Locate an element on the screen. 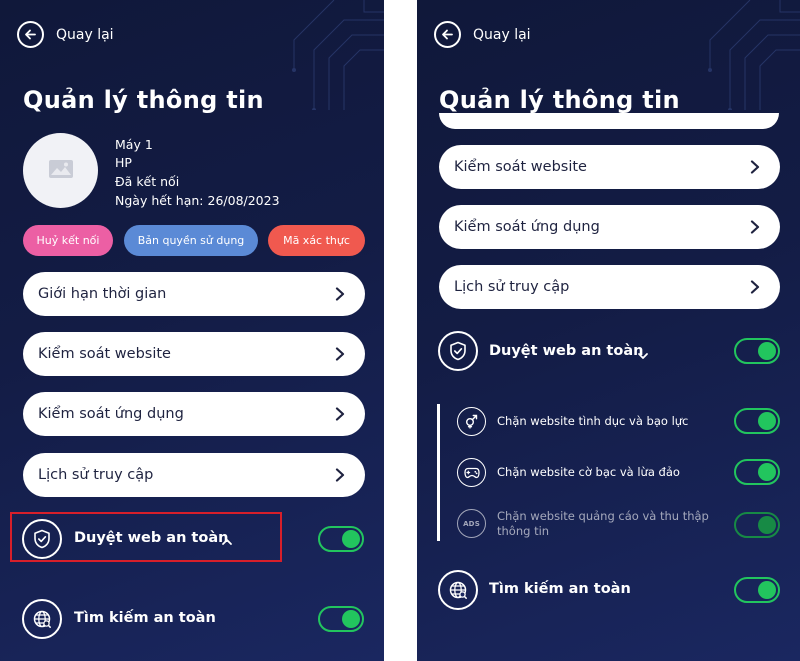 The height and width of the screenshot is (661, 800). auth-code-button: Mã xác thực is located at coordinates (316, 240).